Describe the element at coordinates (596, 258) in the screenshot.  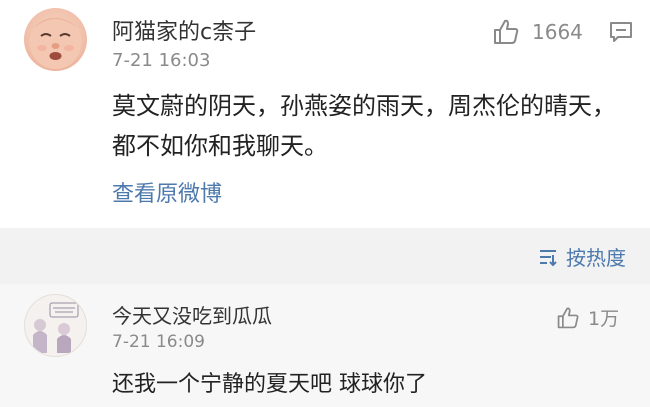
I see `sort-label: 按热度` at that location.